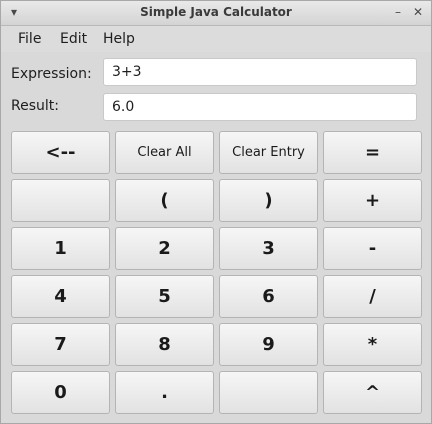 This screenshot has width=432, height=424. I want to click on expression-label: Expression:, so click(51, 74).